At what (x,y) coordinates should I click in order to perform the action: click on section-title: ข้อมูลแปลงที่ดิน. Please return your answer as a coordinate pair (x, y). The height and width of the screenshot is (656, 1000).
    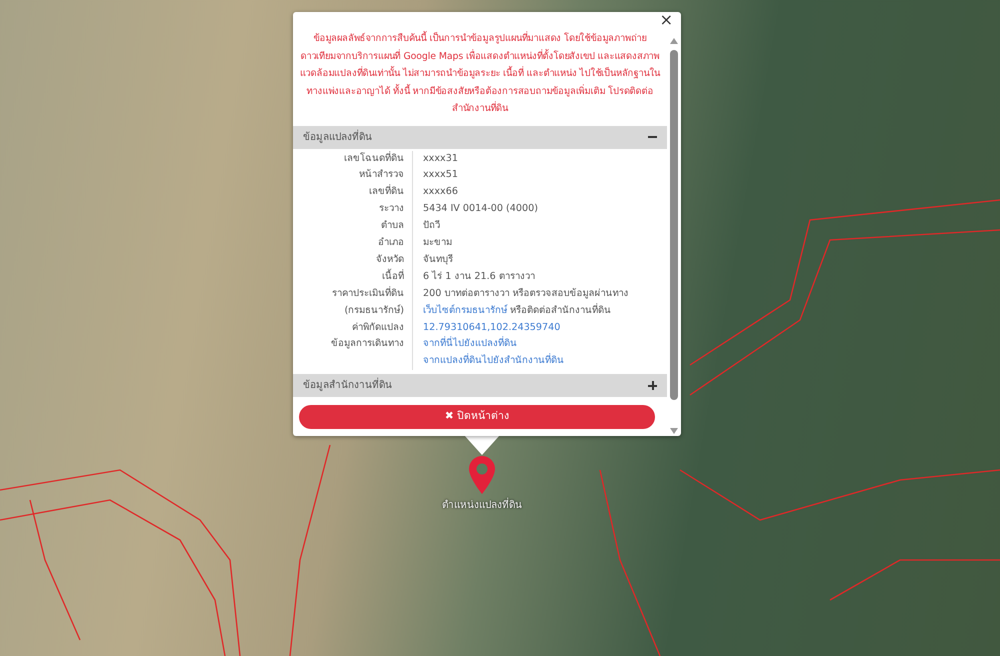
    Looking at the image, I should click on (337, 136).